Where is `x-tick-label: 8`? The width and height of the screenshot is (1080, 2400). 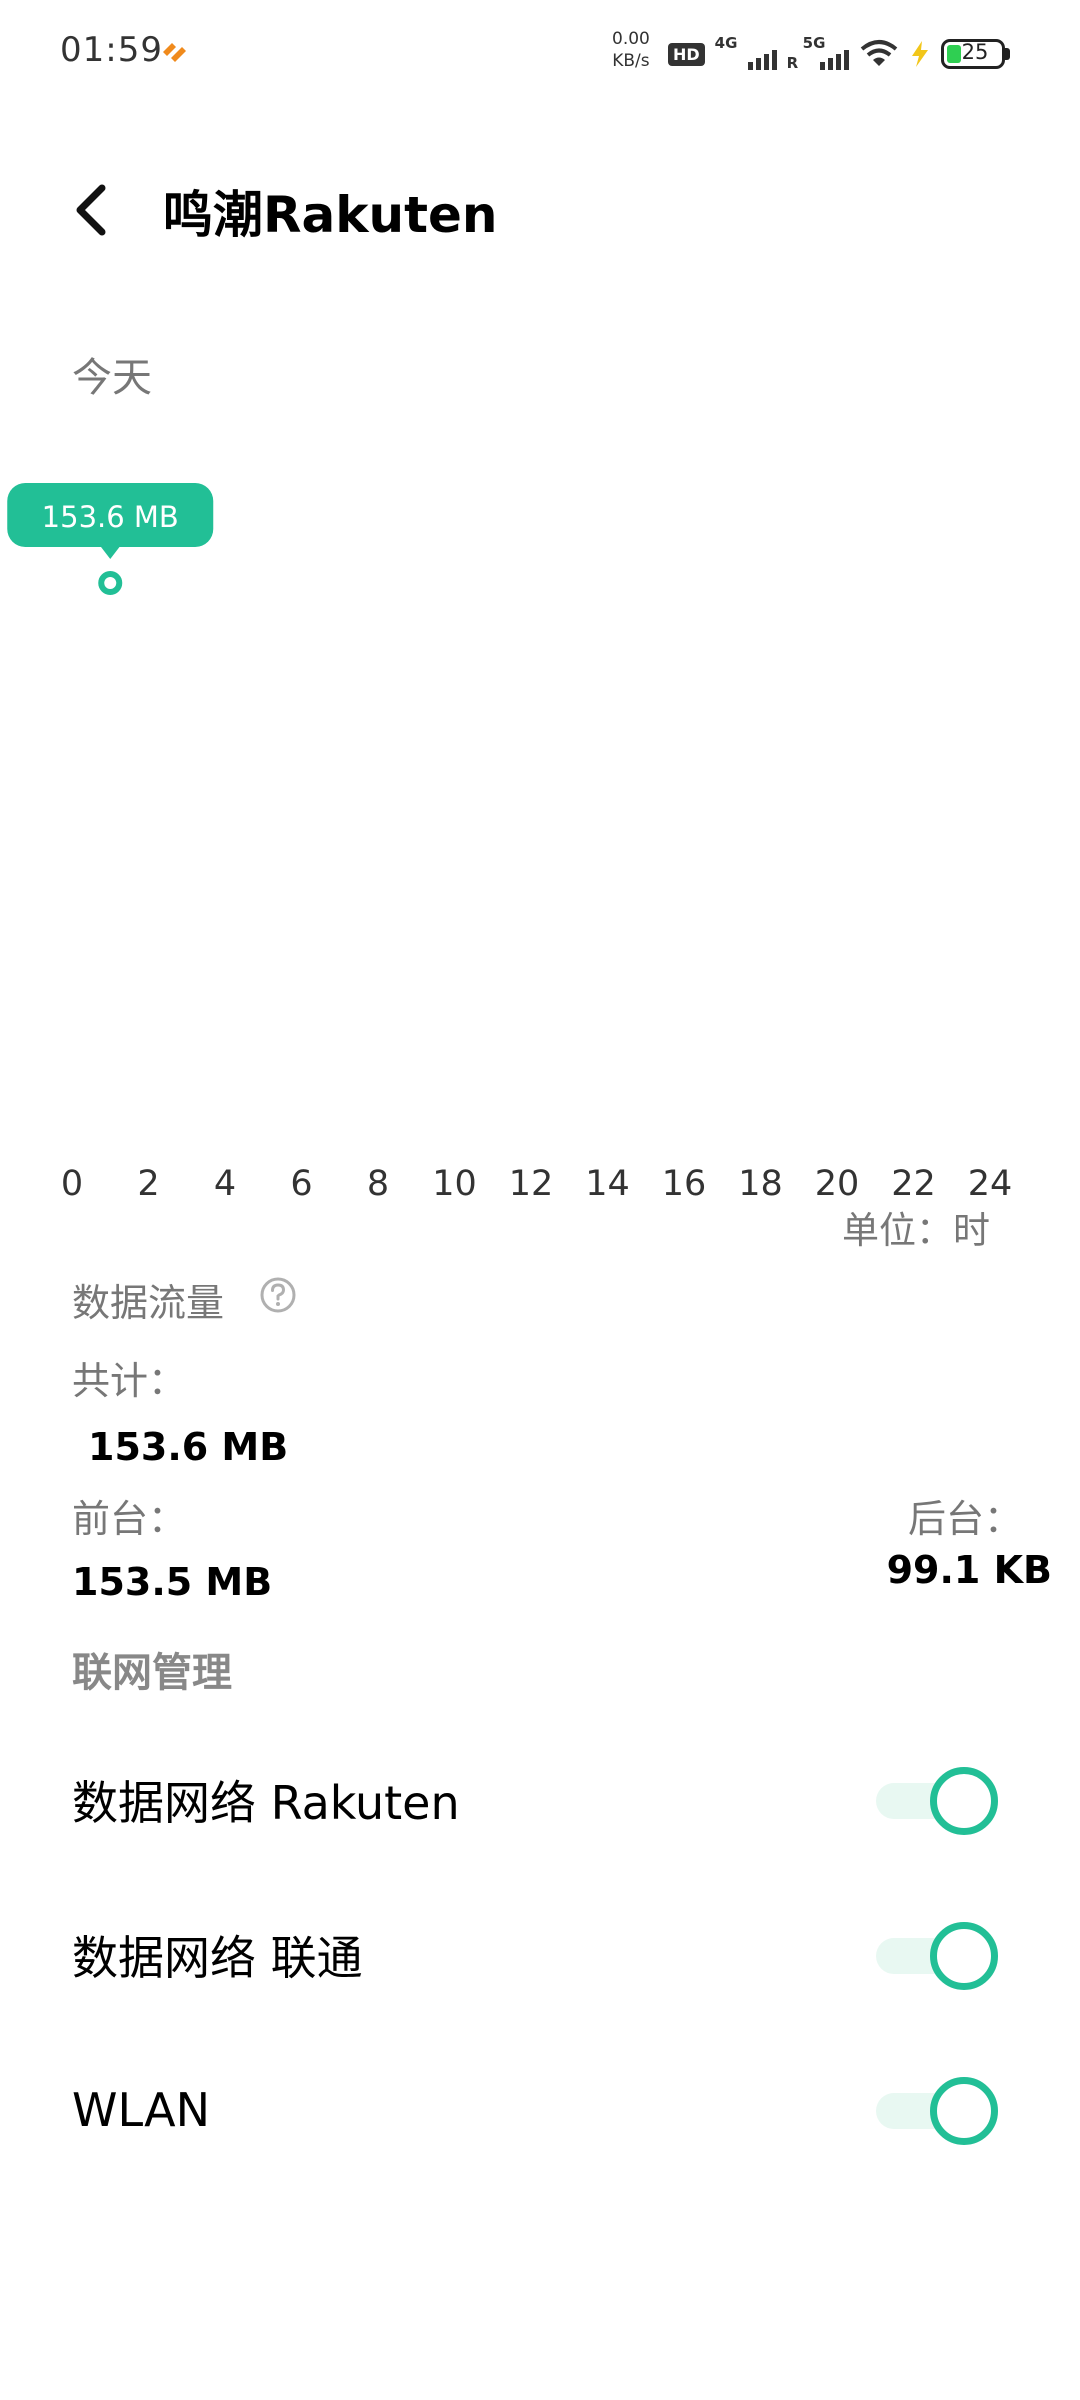 x-tick-label: 8 is located at coordinates (378, 1184).